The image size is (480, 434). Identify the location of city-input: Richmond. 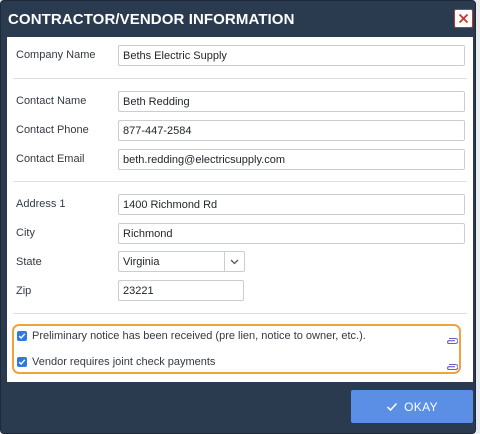
(291, 233).